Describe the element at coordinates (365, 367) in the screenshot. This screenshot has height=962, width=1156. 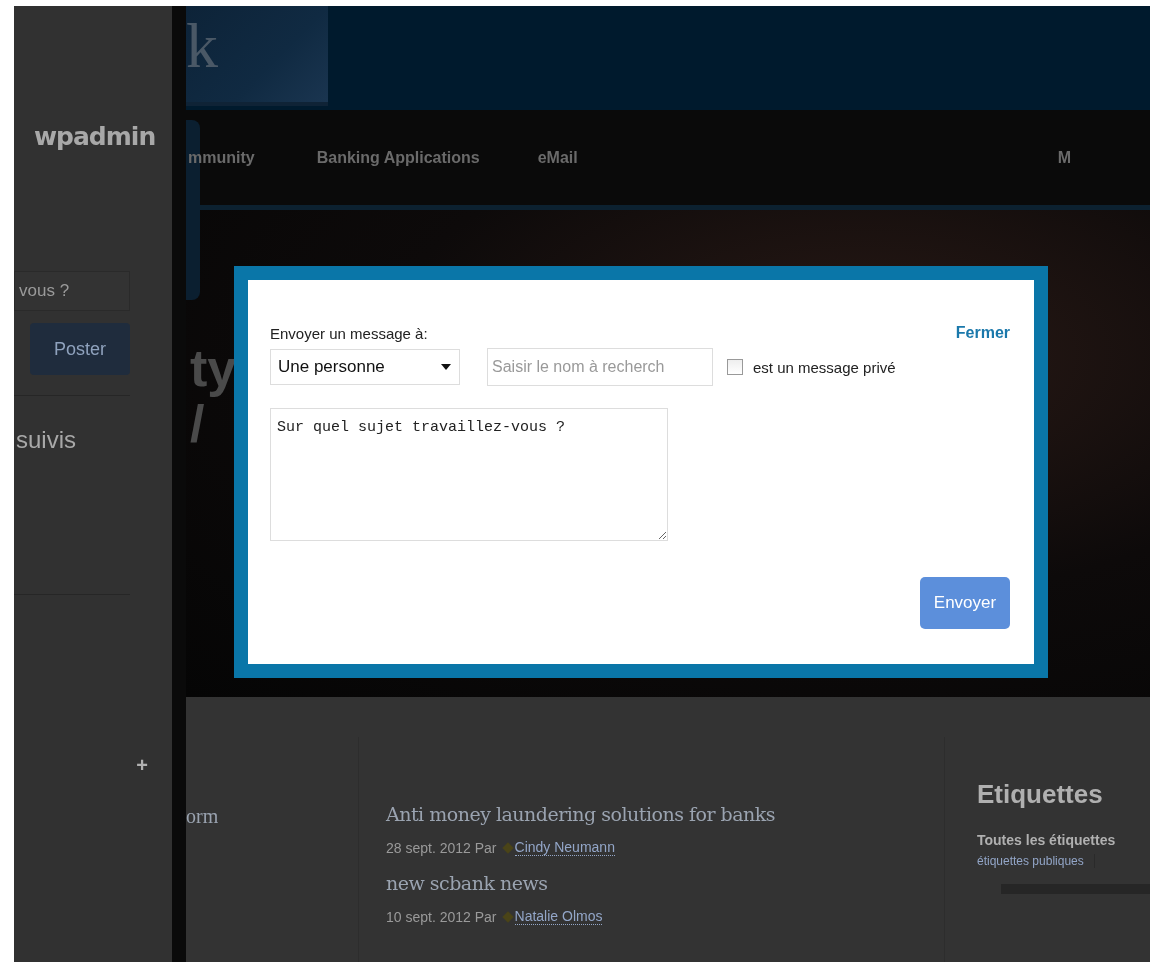
I see `recipient-select: Une personne` at that location.